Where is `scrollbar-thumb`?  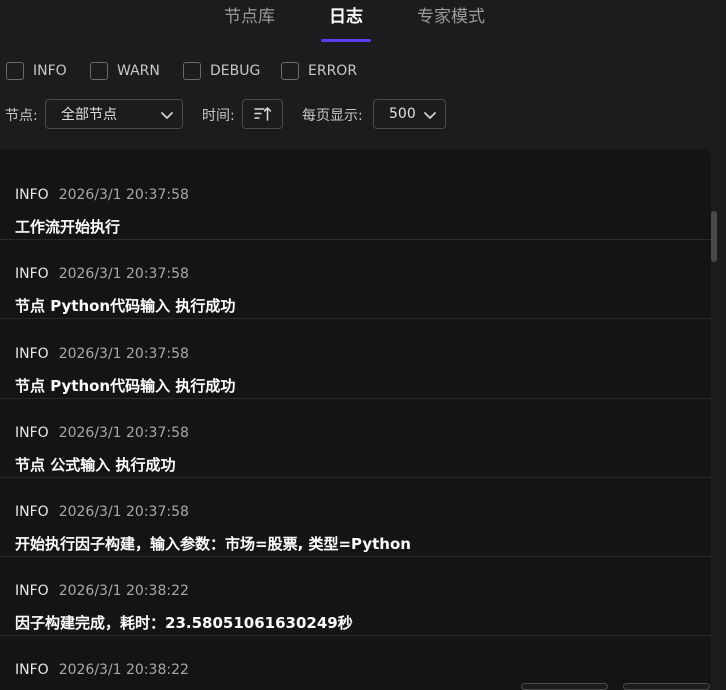 scrollbar-thumb is located at coordinates (714, 236).